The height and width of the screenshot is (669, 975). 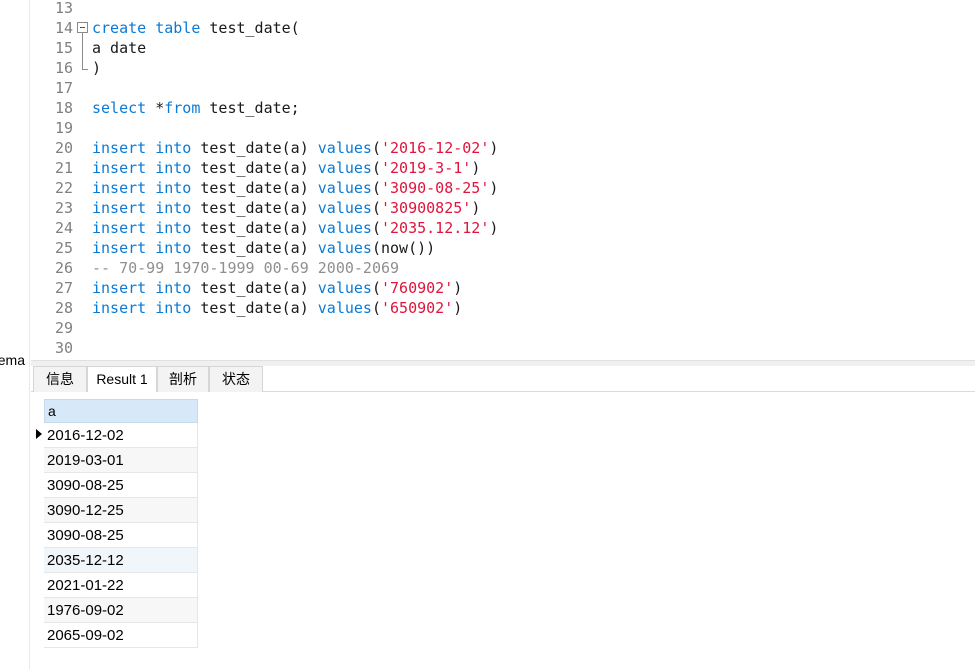 I want to click on code-text: a date, so click(x=119, y=48).